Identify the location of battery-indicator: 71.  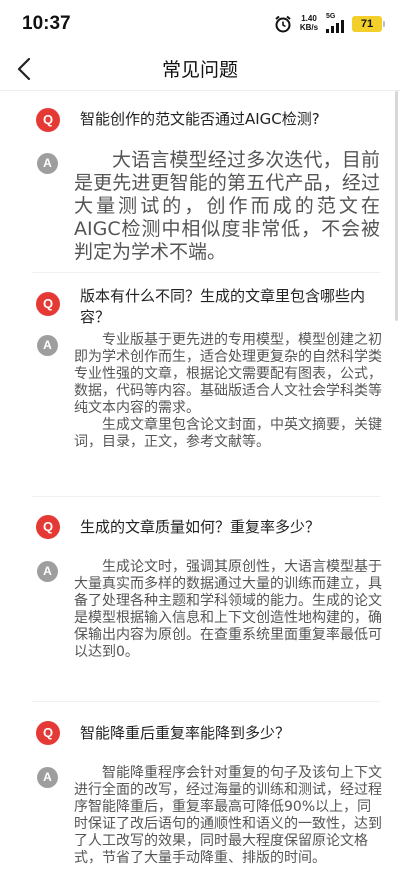
(368, 24).